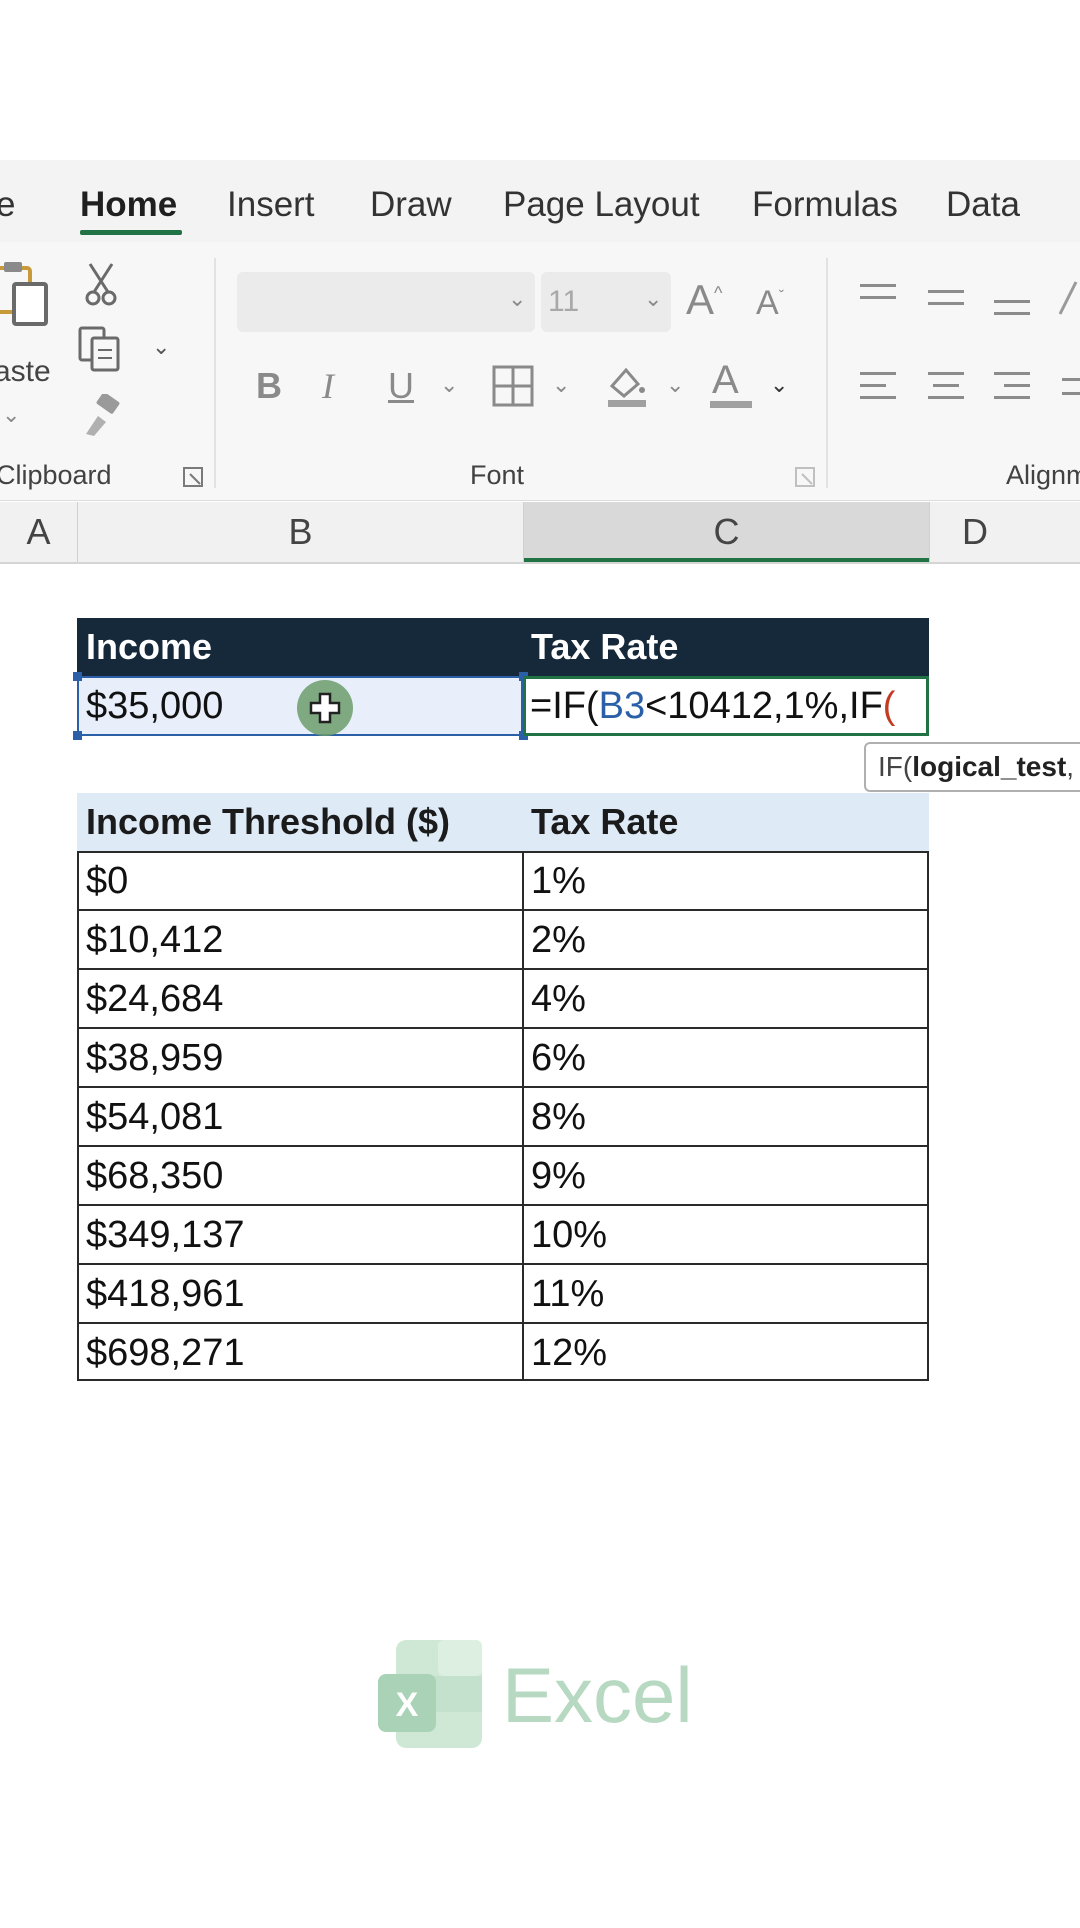 Image resolution: width=1080 pixels, height=1928 pixels. Describe the element at coordinates (328, 386) in the screenshot. I see `italic-button: I` at that location.